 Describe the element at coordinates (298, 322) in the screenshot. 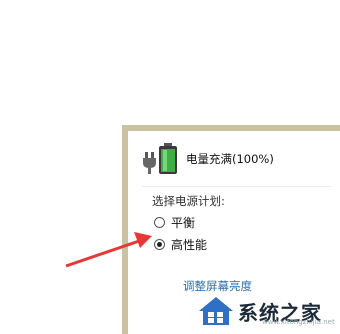

I see `watermark-url: www.xitongzhijia.net` at that location.